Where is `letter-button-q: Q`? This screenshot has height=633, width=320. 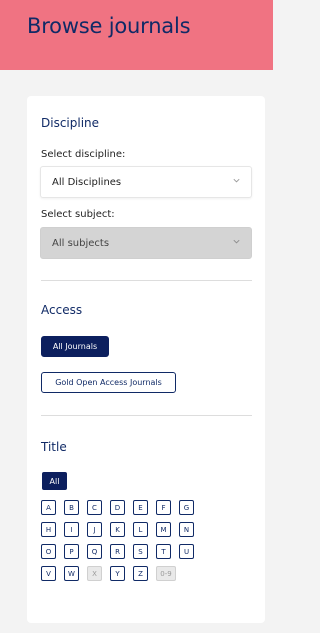 letter-button-q: Q is located at coordinates (94, 551).